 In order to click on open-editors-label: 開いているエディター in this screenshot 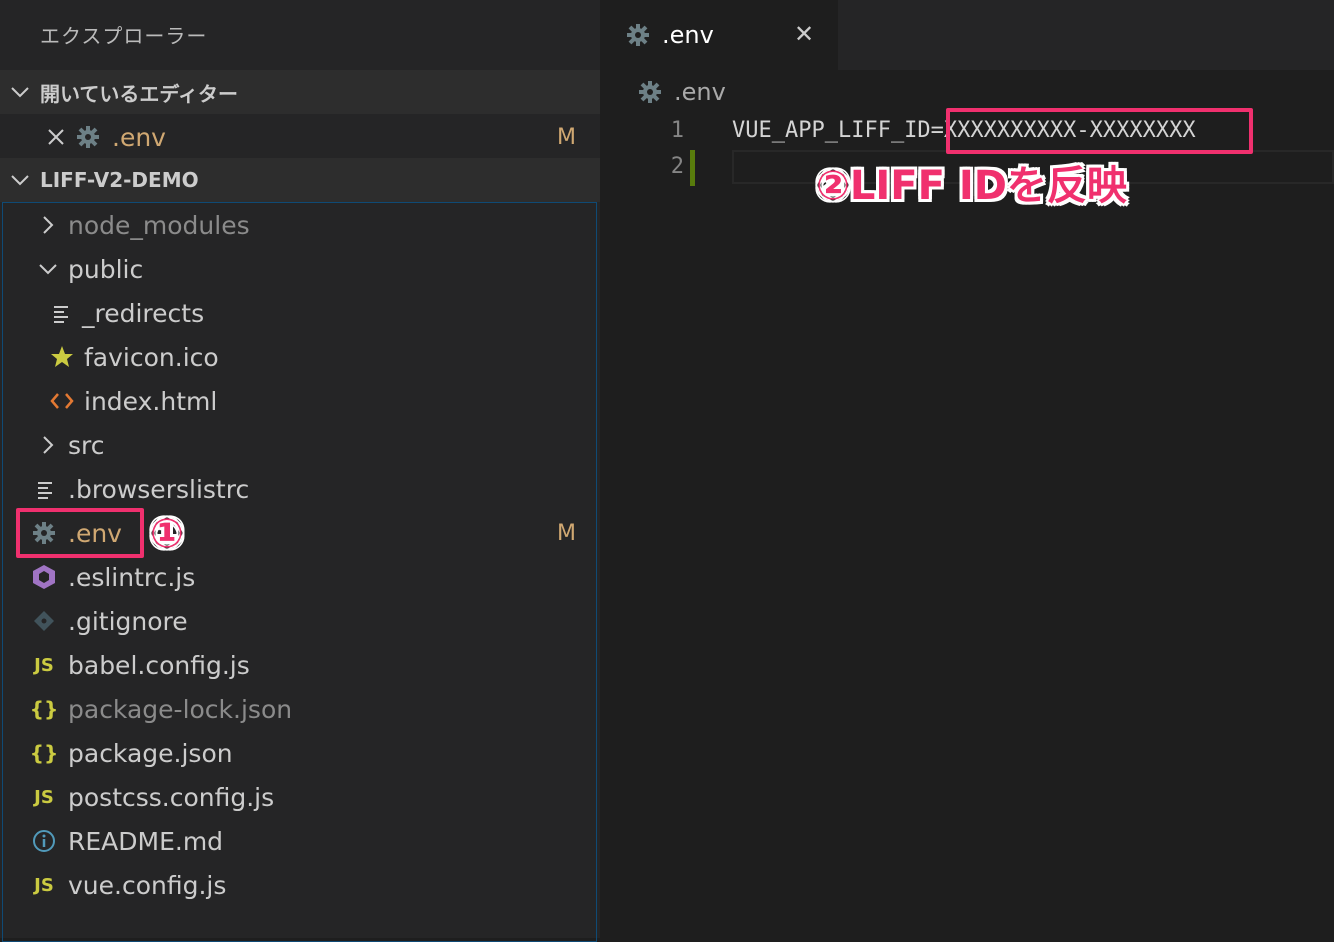, I will do `click(139, 93)`.